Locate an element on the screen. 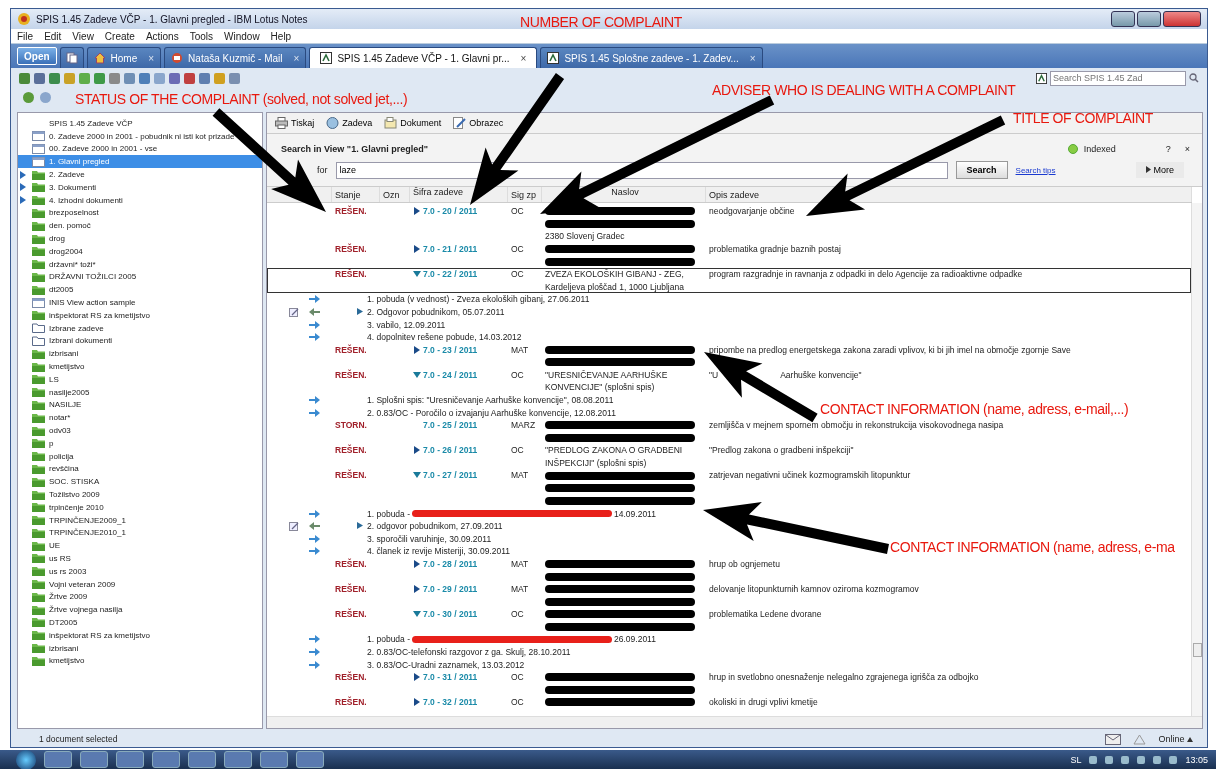 The width and height of the screenshot is (1216, 769). tab: SPIS 1.45 Zadeve VČP - 1. Glavni pr... × is located at coordinates (423, 57).